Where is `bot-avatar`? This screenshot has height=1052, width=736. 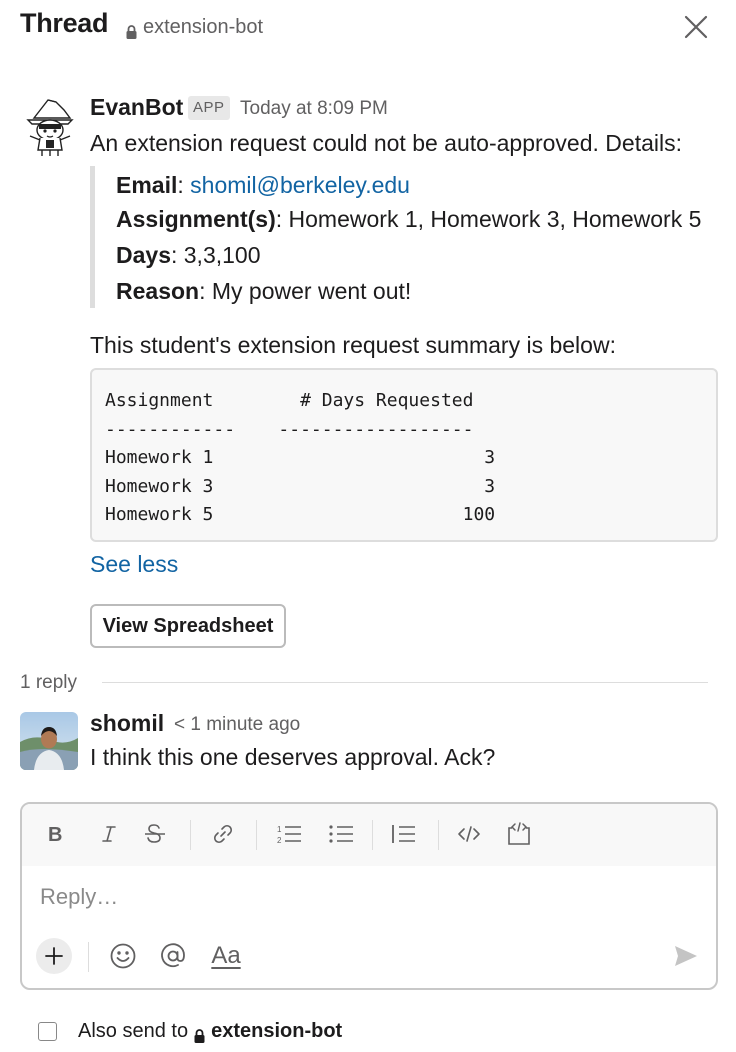 bot-avatar is located at coordinates (49, 127).